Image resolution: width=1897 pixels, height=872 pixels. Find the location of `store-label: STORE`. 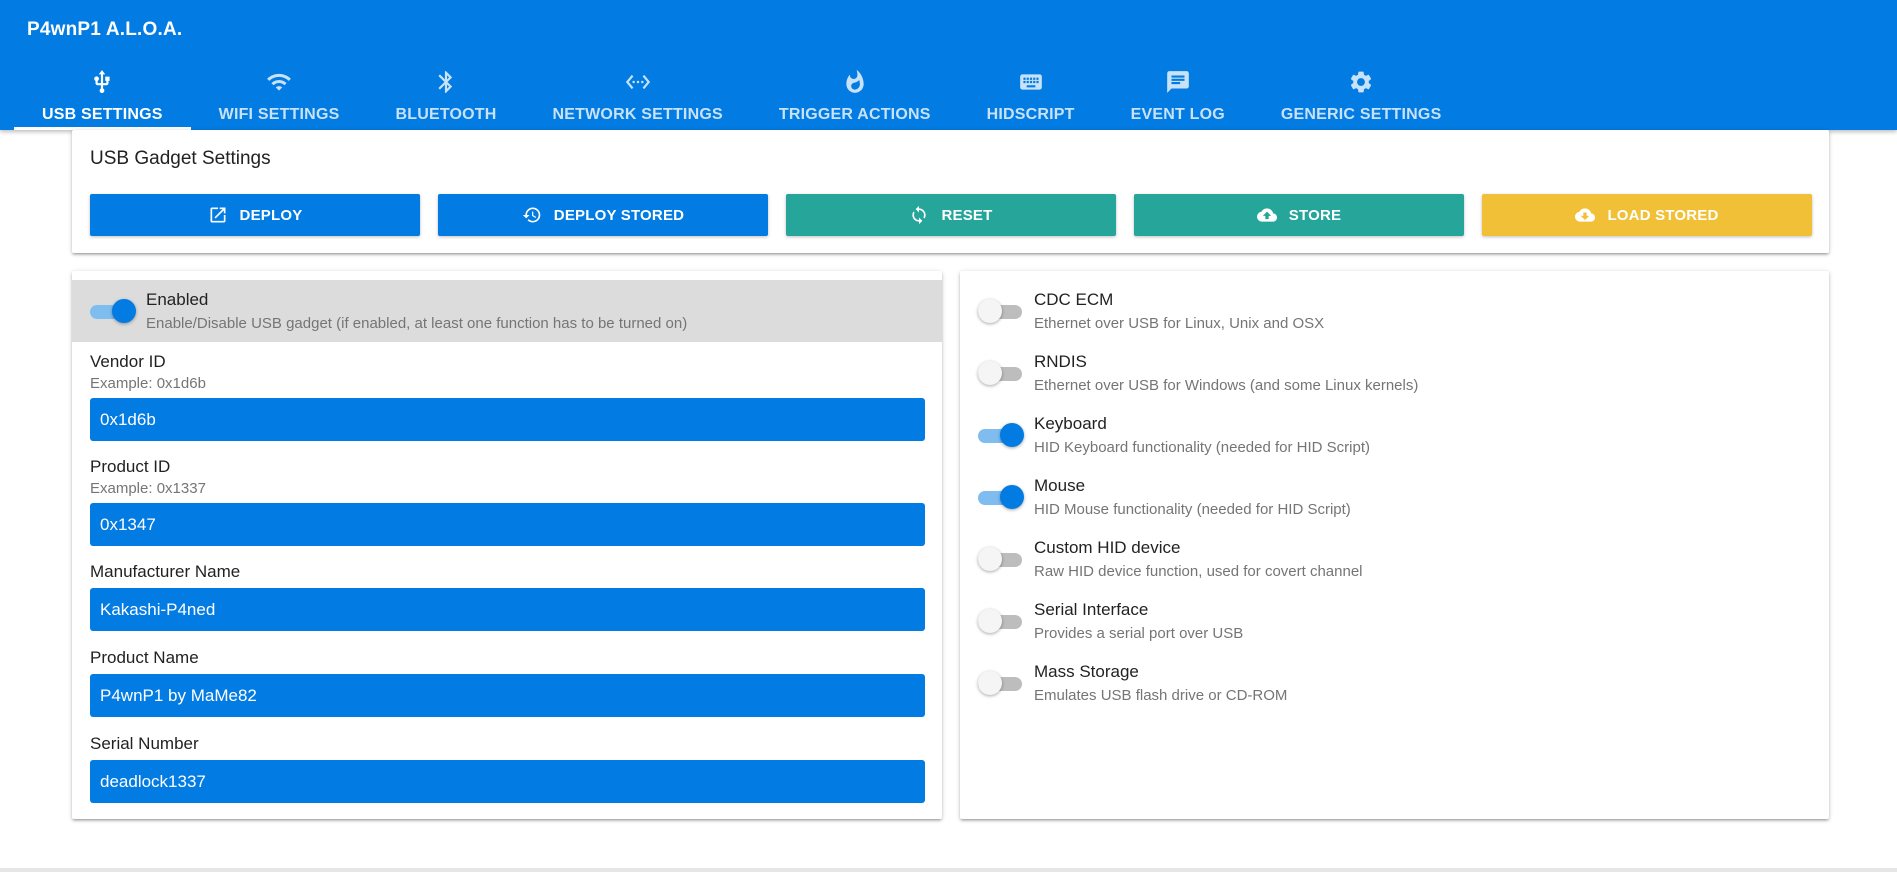

store-label: STORE is located at coordinates (1315, 215).